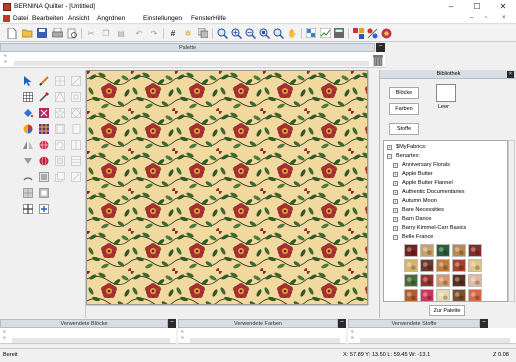 This screenshot has width=516, height=362. I want to click on page-block-icon, so click(75, 128).